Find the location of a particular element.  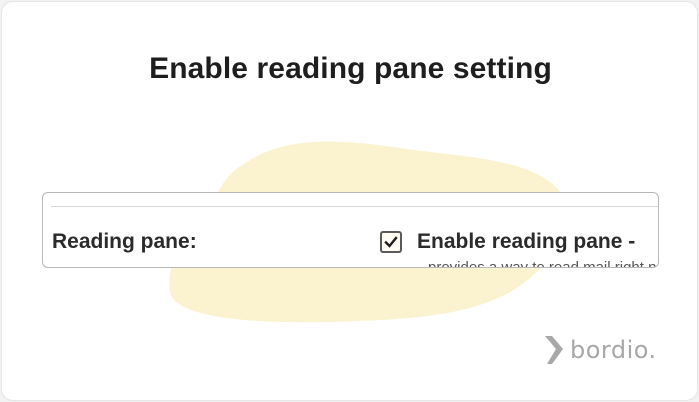

brand-logo: bordio. is located at coordinates (600, 350).